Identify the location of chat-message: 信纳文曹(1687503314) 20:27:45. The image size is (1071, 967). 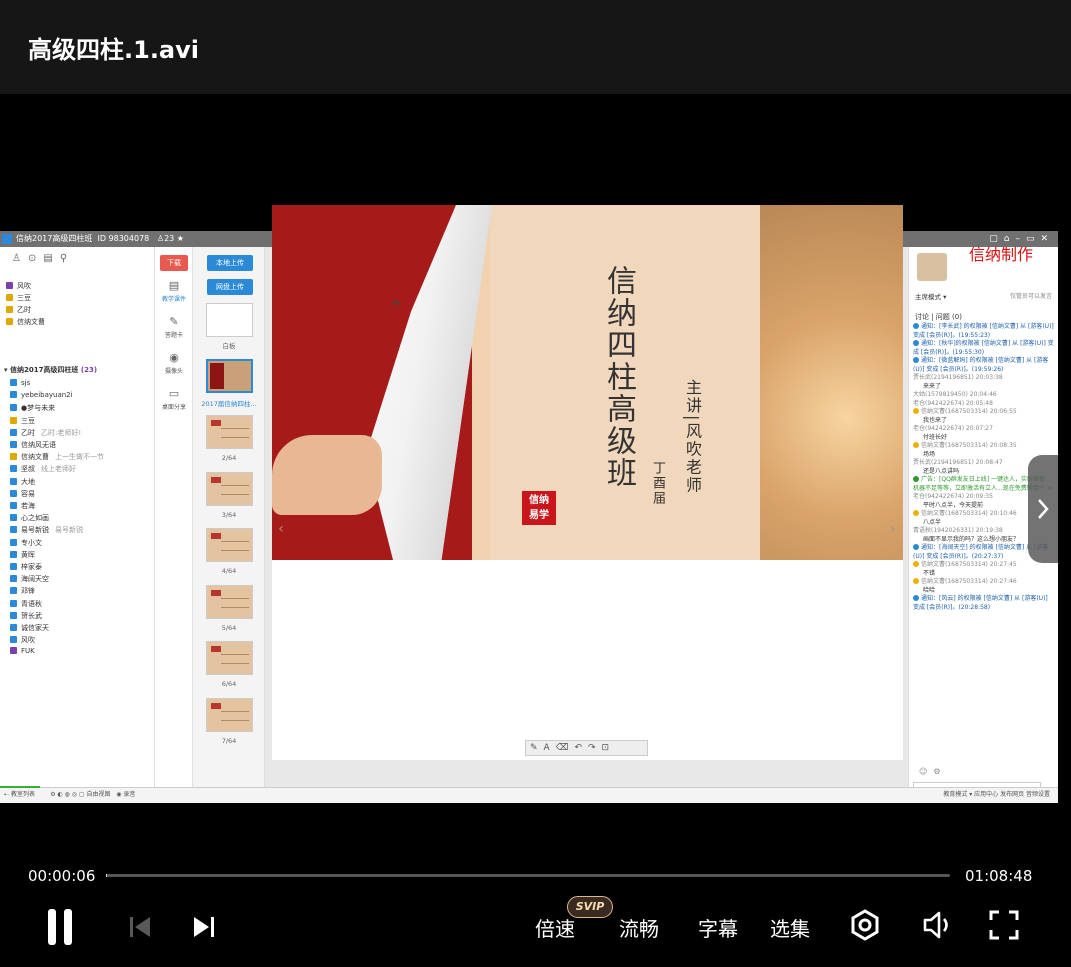
(984, 565).